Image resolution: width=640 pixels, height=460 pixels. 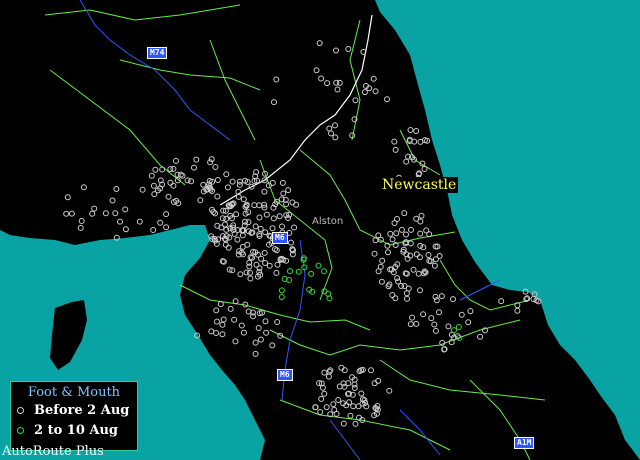 I want to click on app-brand-label: AutoRoute Plus, so click(x=53, y=451).